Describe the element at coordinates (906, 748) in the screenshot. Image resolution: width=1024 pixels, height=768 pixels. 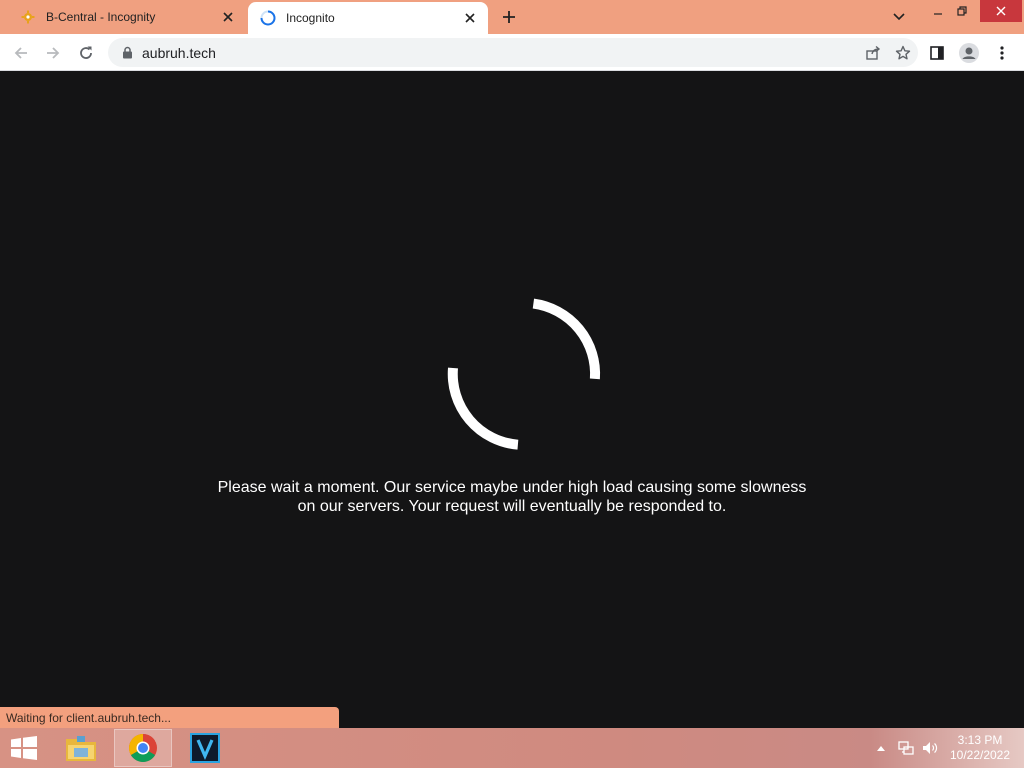
I see `network-icon` at that location.